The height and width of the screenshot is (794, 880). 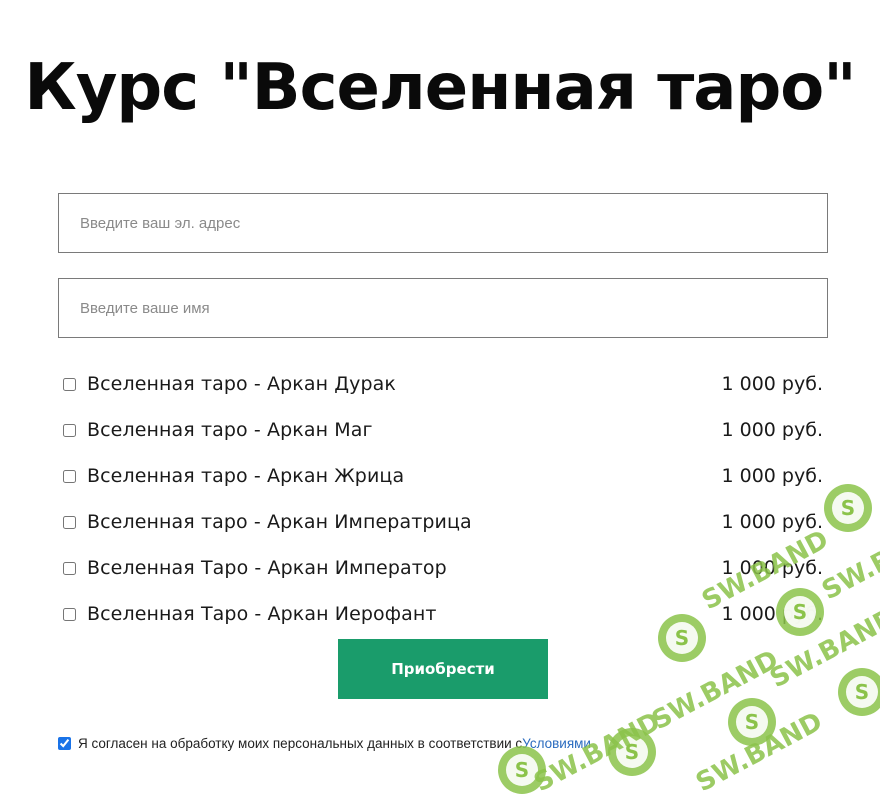 What do you see at coordinates (279, 522) in the screenshot?
I see `product-name: Вселенная таро - Аркан Императрица` at bounding box center [279, 522].